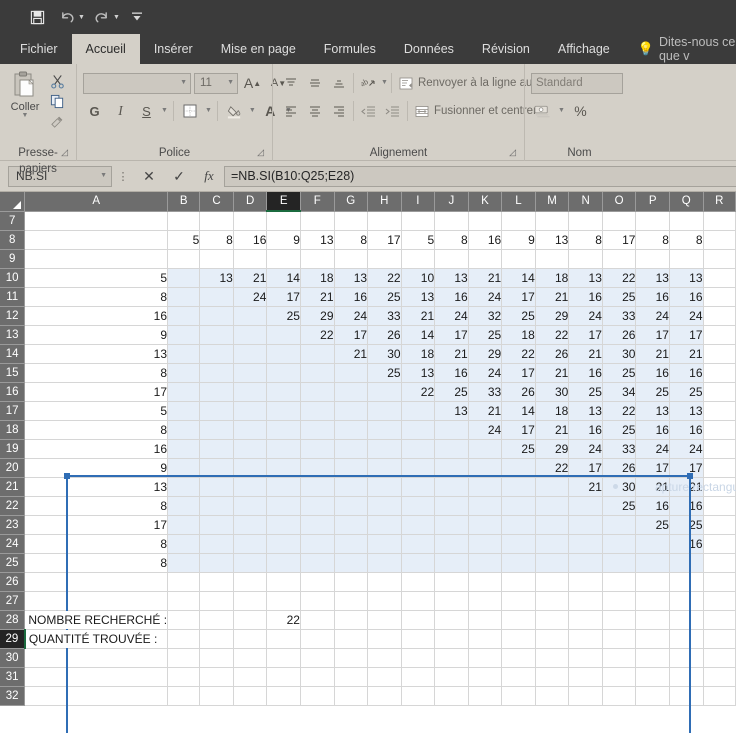 Image resolution: width=736 pixels, height=741 pixels. Describe the element at coordinates (552, 240) in the screenshot. I see `cell-M8: 13` at that location.